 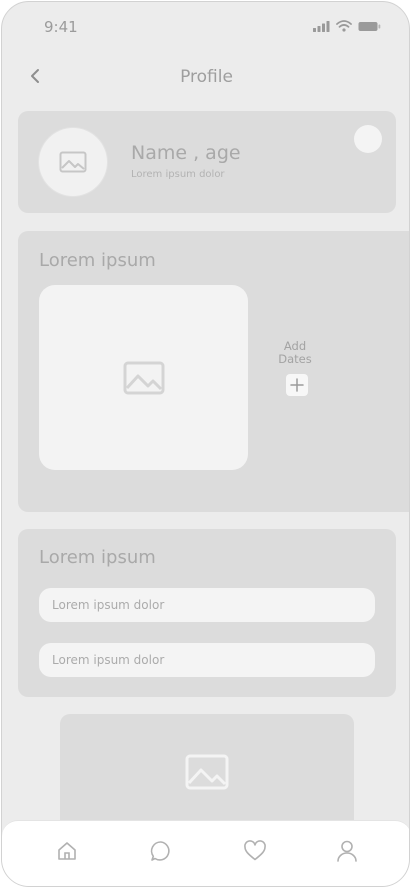 I want to click on profile-card: Name , age Lorem ipsum dolor, so click(x=207, y=162).